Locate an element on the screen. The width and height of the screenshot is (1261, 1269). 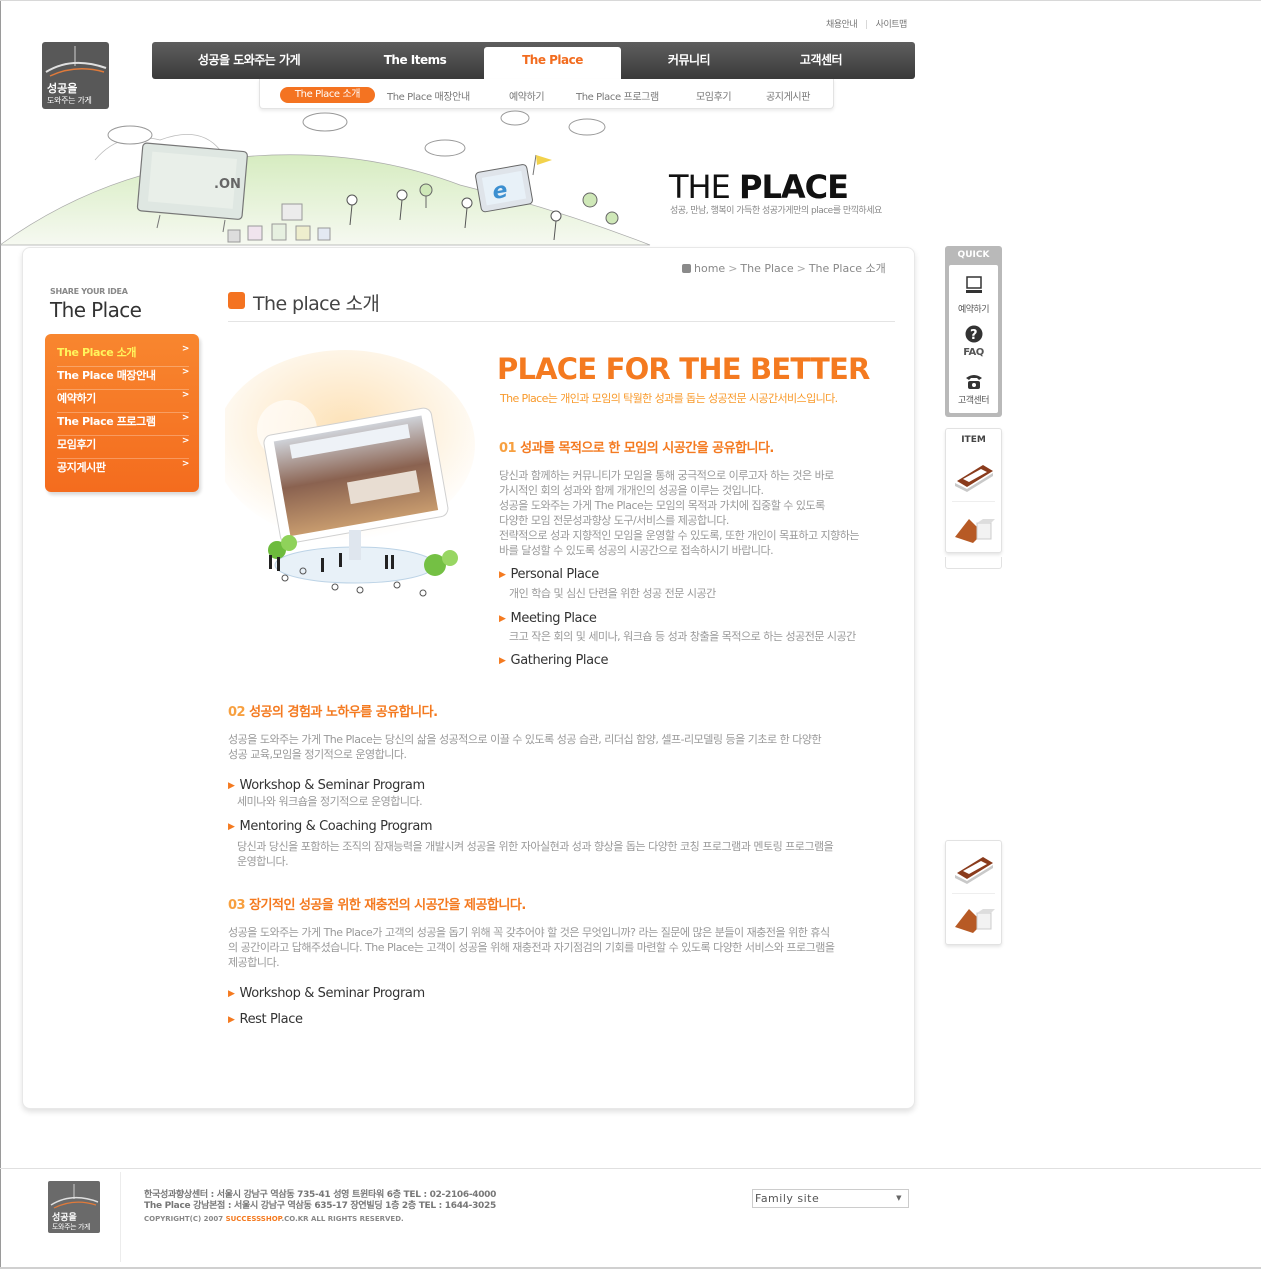
phone-icon is located at coordinates (974, 382).